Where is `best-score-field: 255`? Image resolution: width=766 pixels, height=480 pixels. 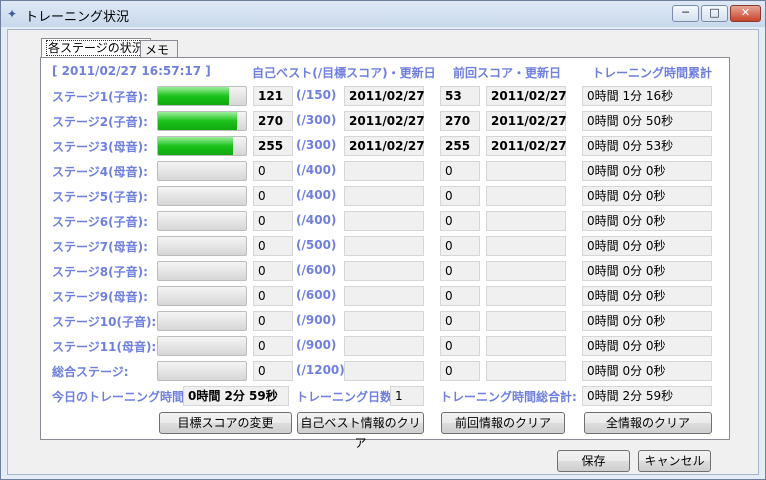
best-score-field: 255 is located at coordinates (273, 146).